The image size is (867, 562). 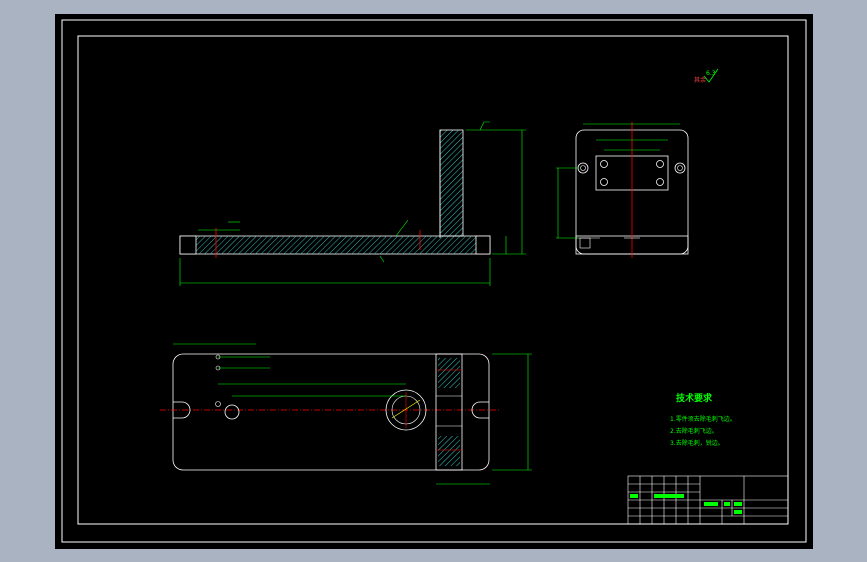 What do you see at coordinates (686, 504) in the screenshot?
I see `title-block-fills` at bounding box center [686, 504].